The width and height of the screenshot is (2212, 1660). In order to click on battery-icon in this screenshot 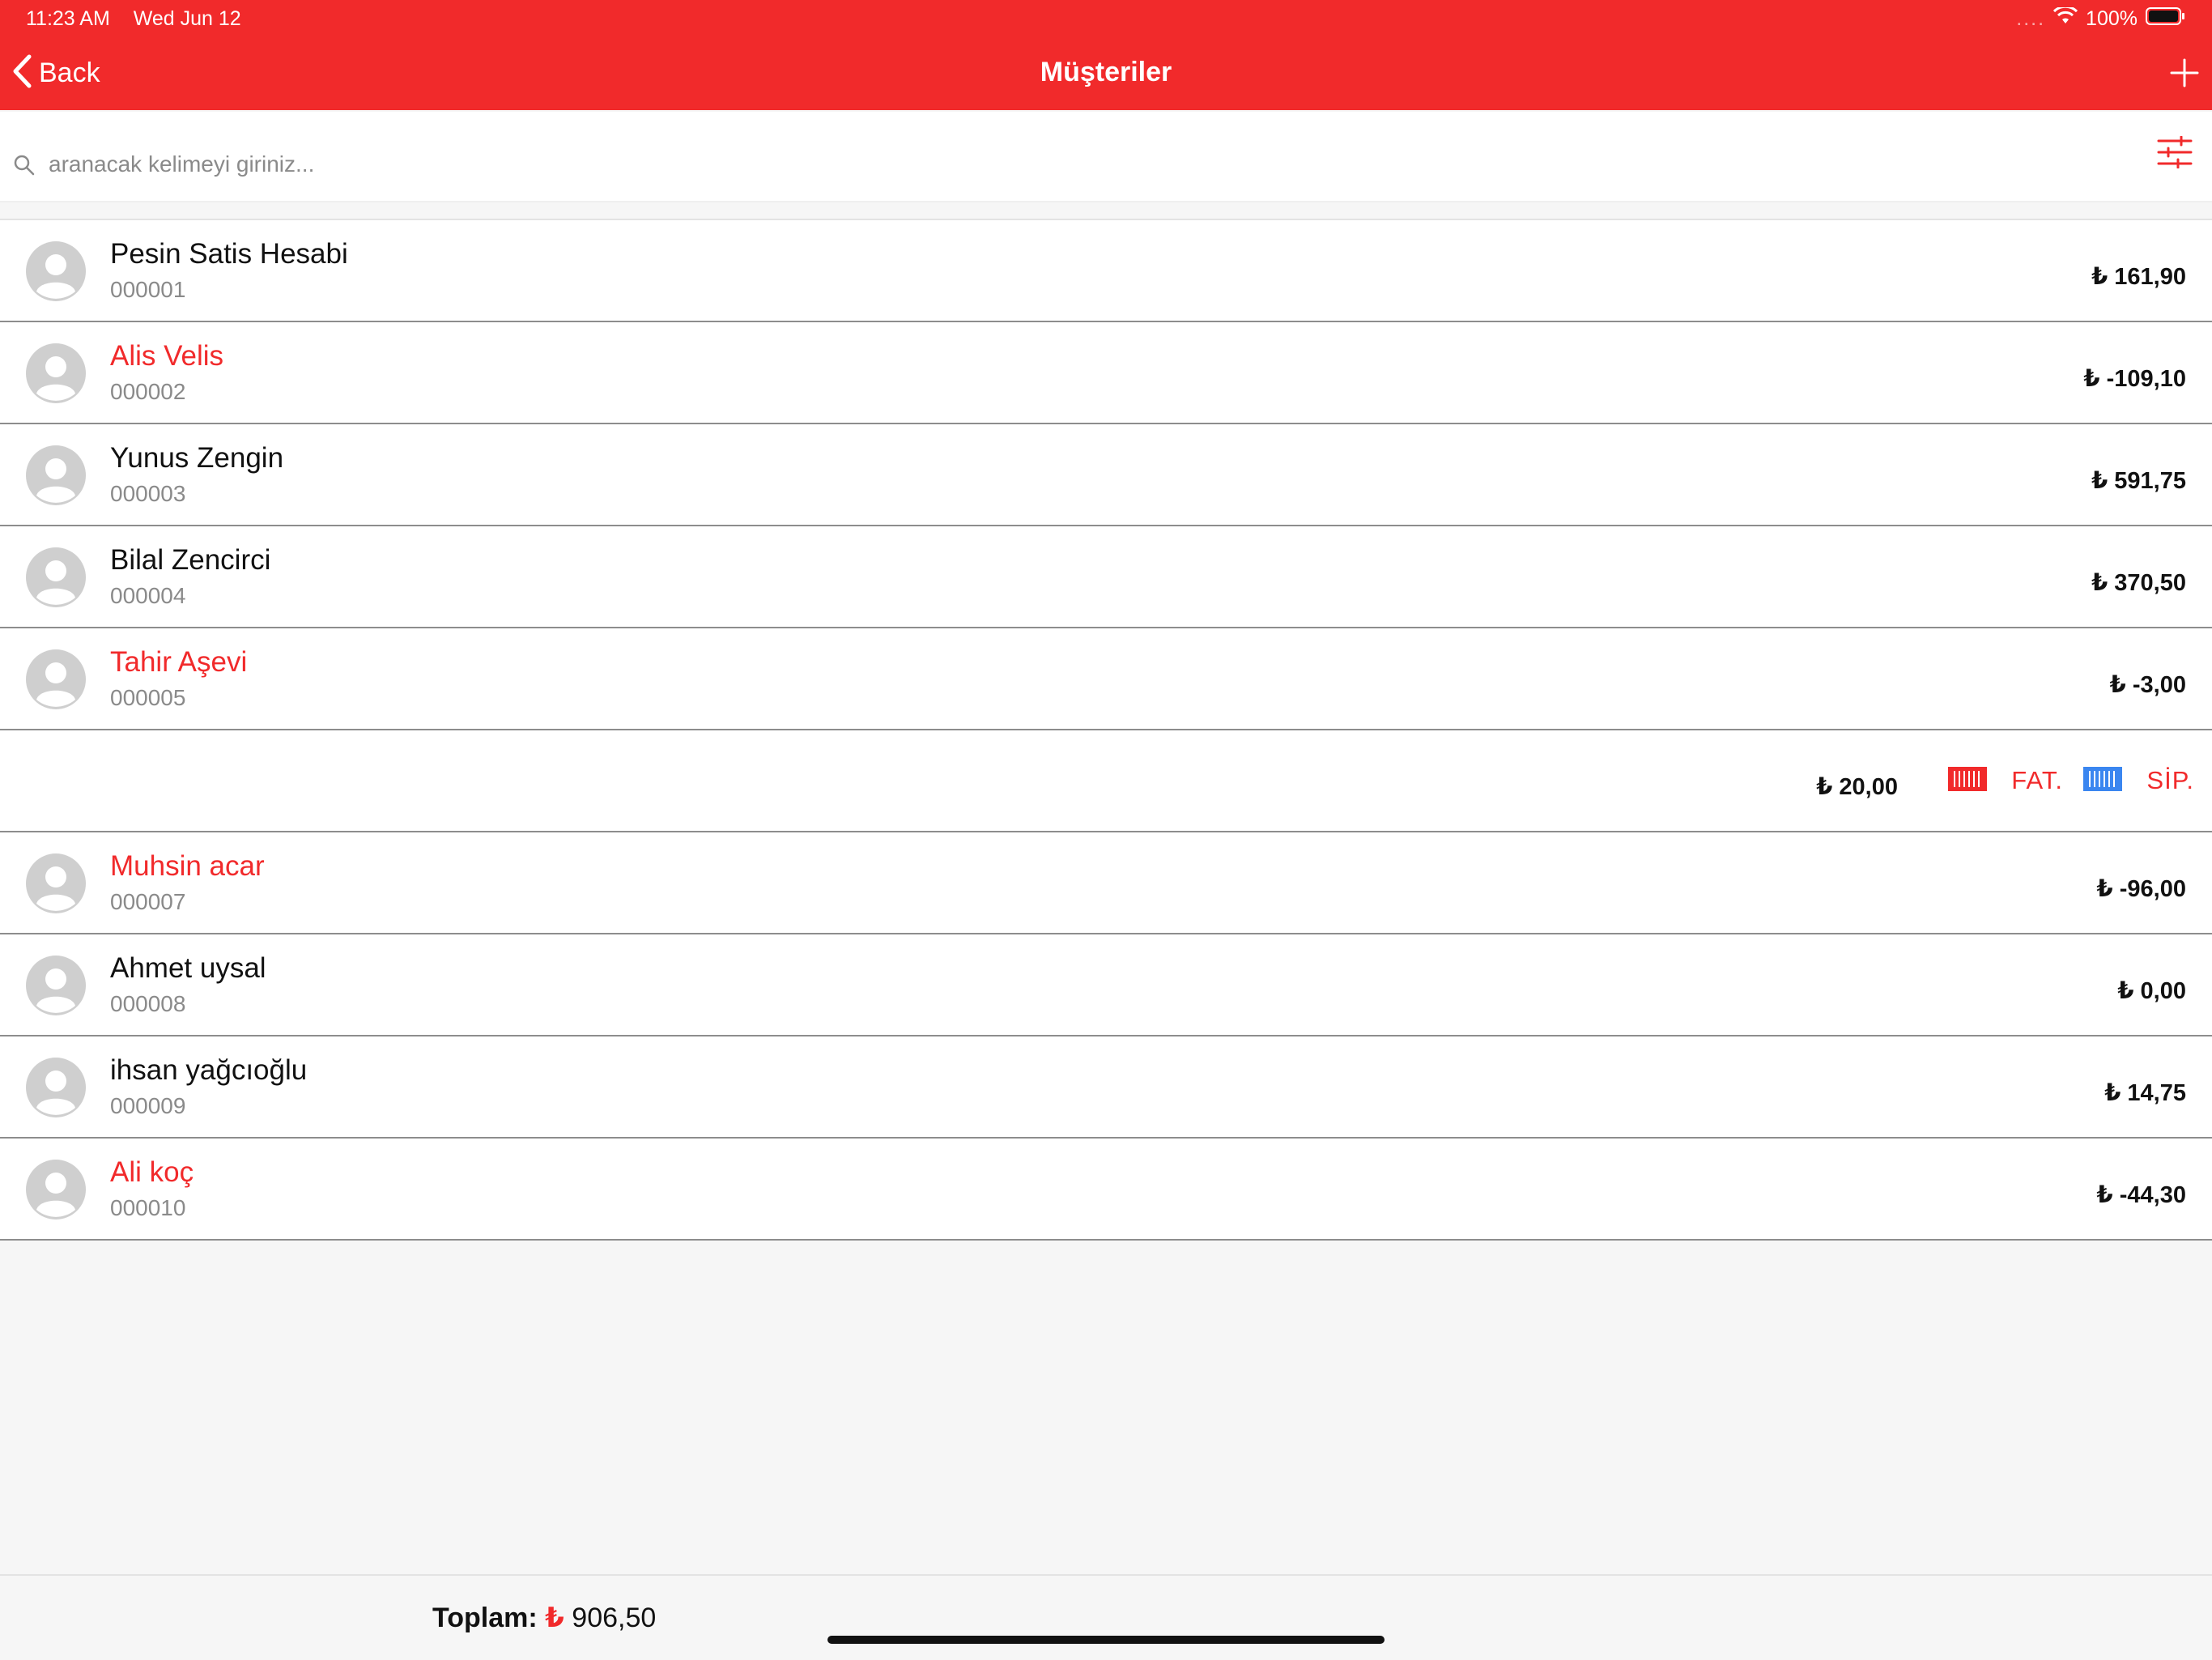, I will do `click(2166, 19)`.